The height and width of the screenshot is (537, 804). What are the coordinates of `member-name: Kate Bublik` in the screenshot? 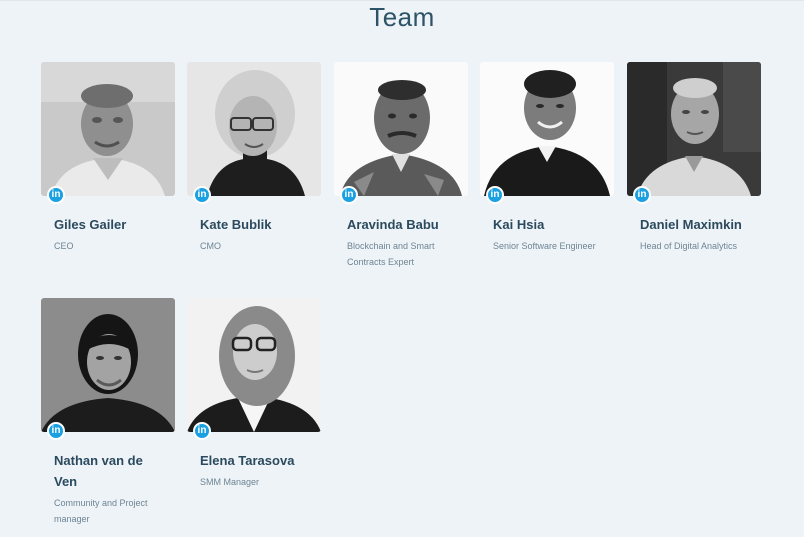 It's located at (236, 224).